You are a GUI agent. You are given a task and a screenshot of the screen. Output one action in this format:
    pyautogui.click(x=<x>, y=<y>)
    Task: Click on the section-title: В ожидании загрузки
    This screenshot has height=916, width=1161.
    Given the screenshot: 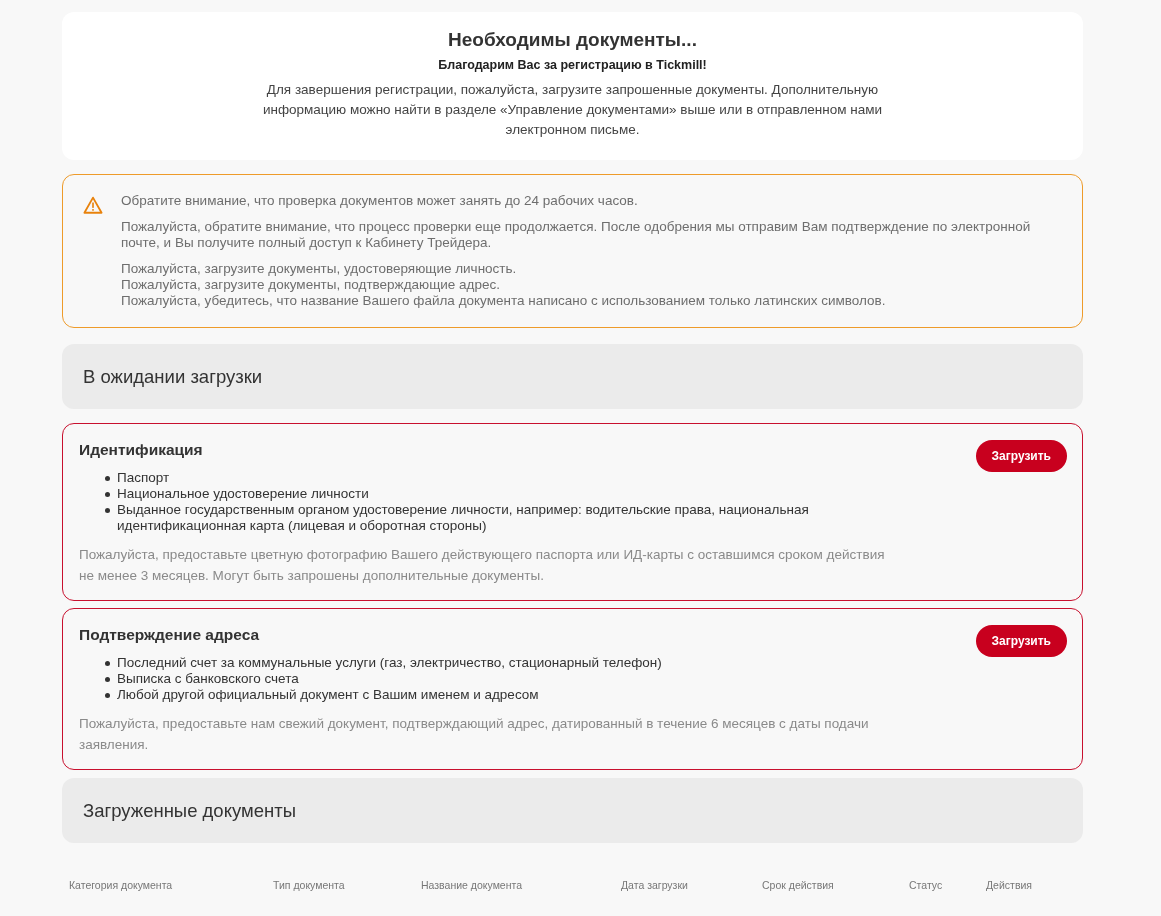 What is the action you would take?
    pyautogui.click(x=173, y=376)
    